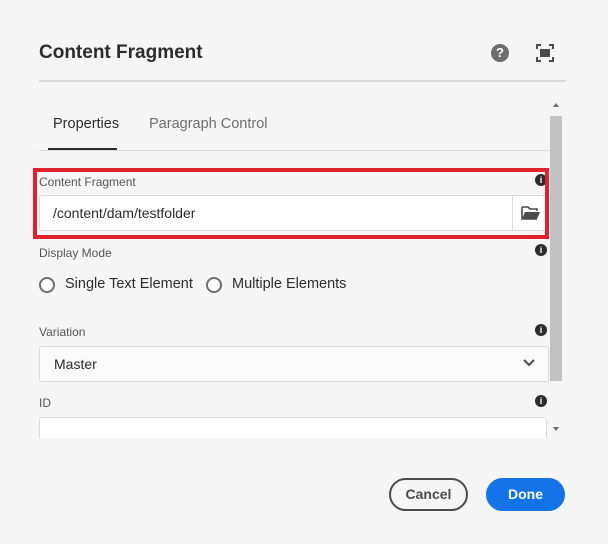 This screenshot has height=544, width=608. Describe the element at coordinates (293, 427) in the screenshot. I see `id-input` at that location.